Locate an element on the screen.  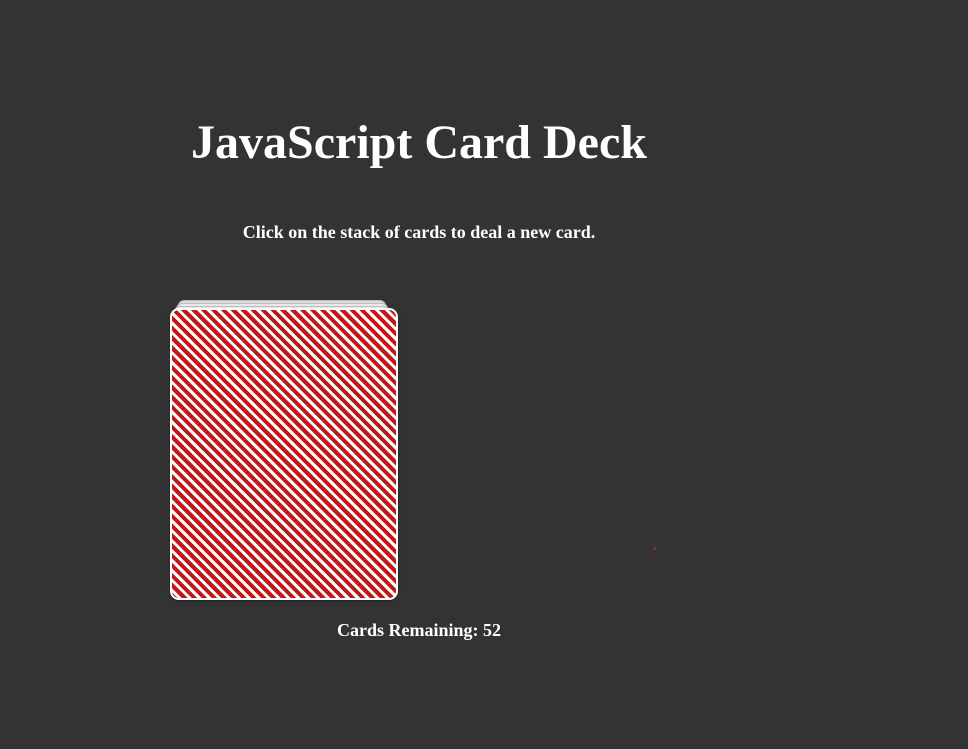
page-title: JavaScript Card Deck is located at coordinates (419, 142).